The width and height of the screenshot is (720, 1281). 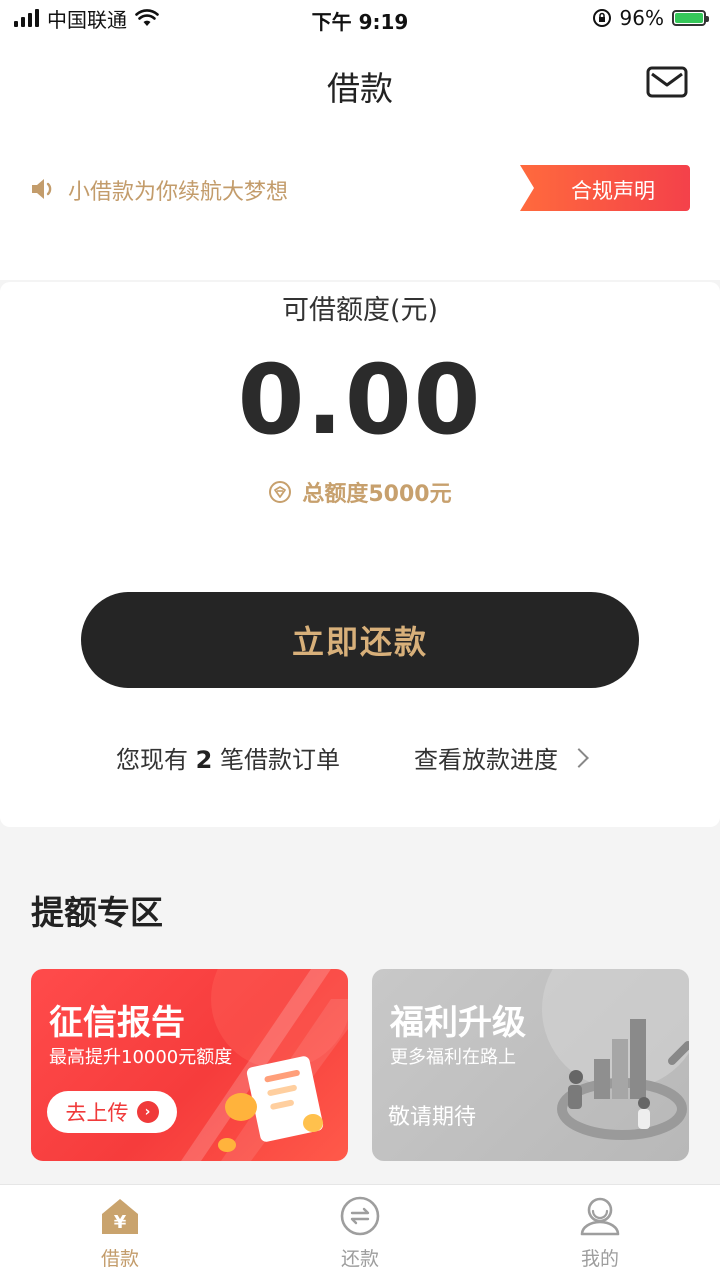 I want to click on orders-suffix: 笔借款订单, so click(x=279, y=760).